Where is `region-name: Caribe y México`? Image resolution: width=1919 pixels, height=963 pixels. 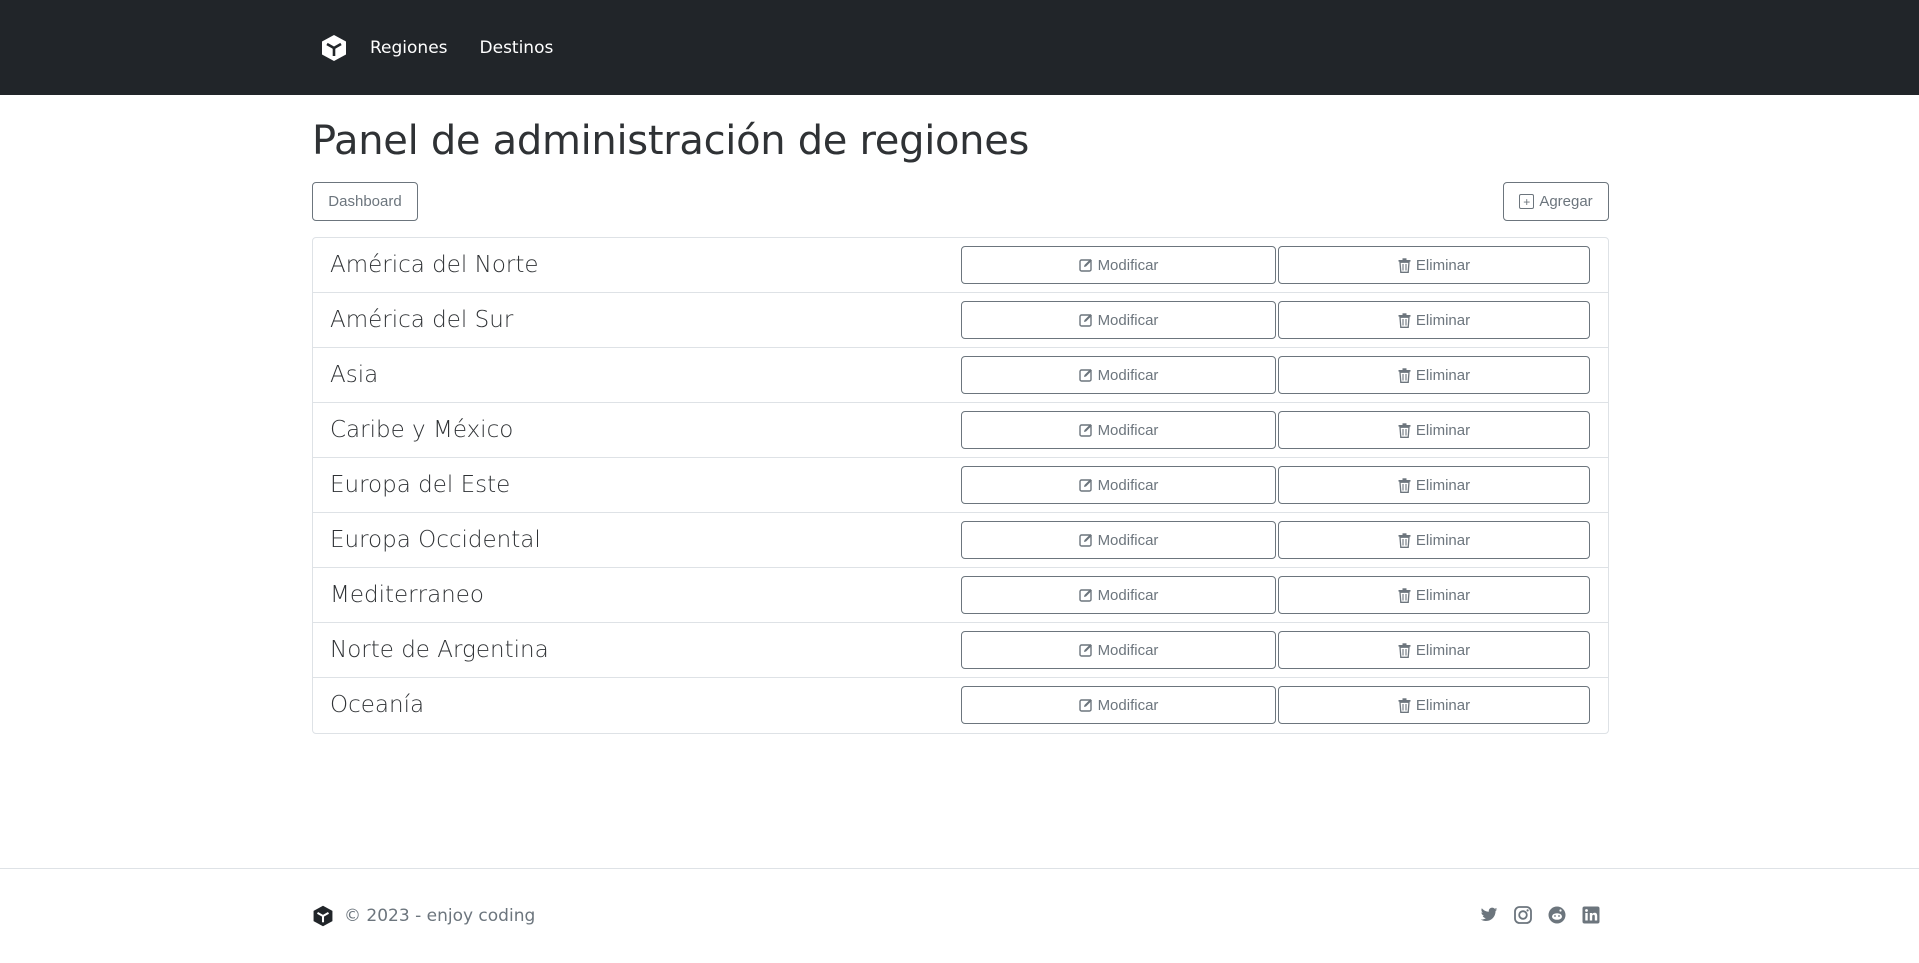 region-name: Caribe y México is located at coordinates (422, 430).